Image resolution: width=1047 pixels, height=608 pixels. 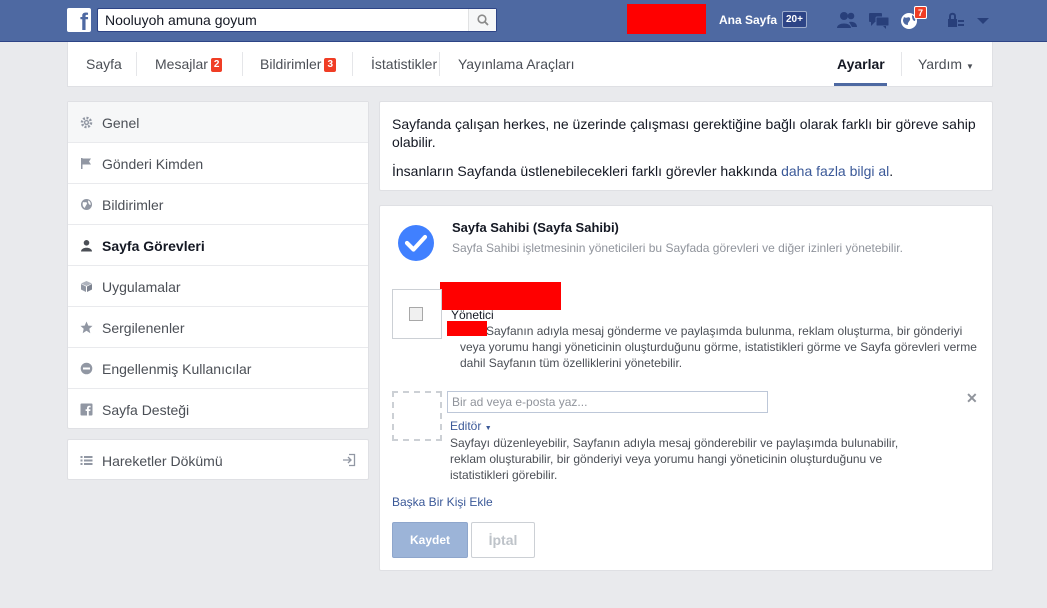 What do you see at coordinates (330, 65) in the screenshot?
I see `notifications-count-badge: 3` at bounding box center [330, 65].